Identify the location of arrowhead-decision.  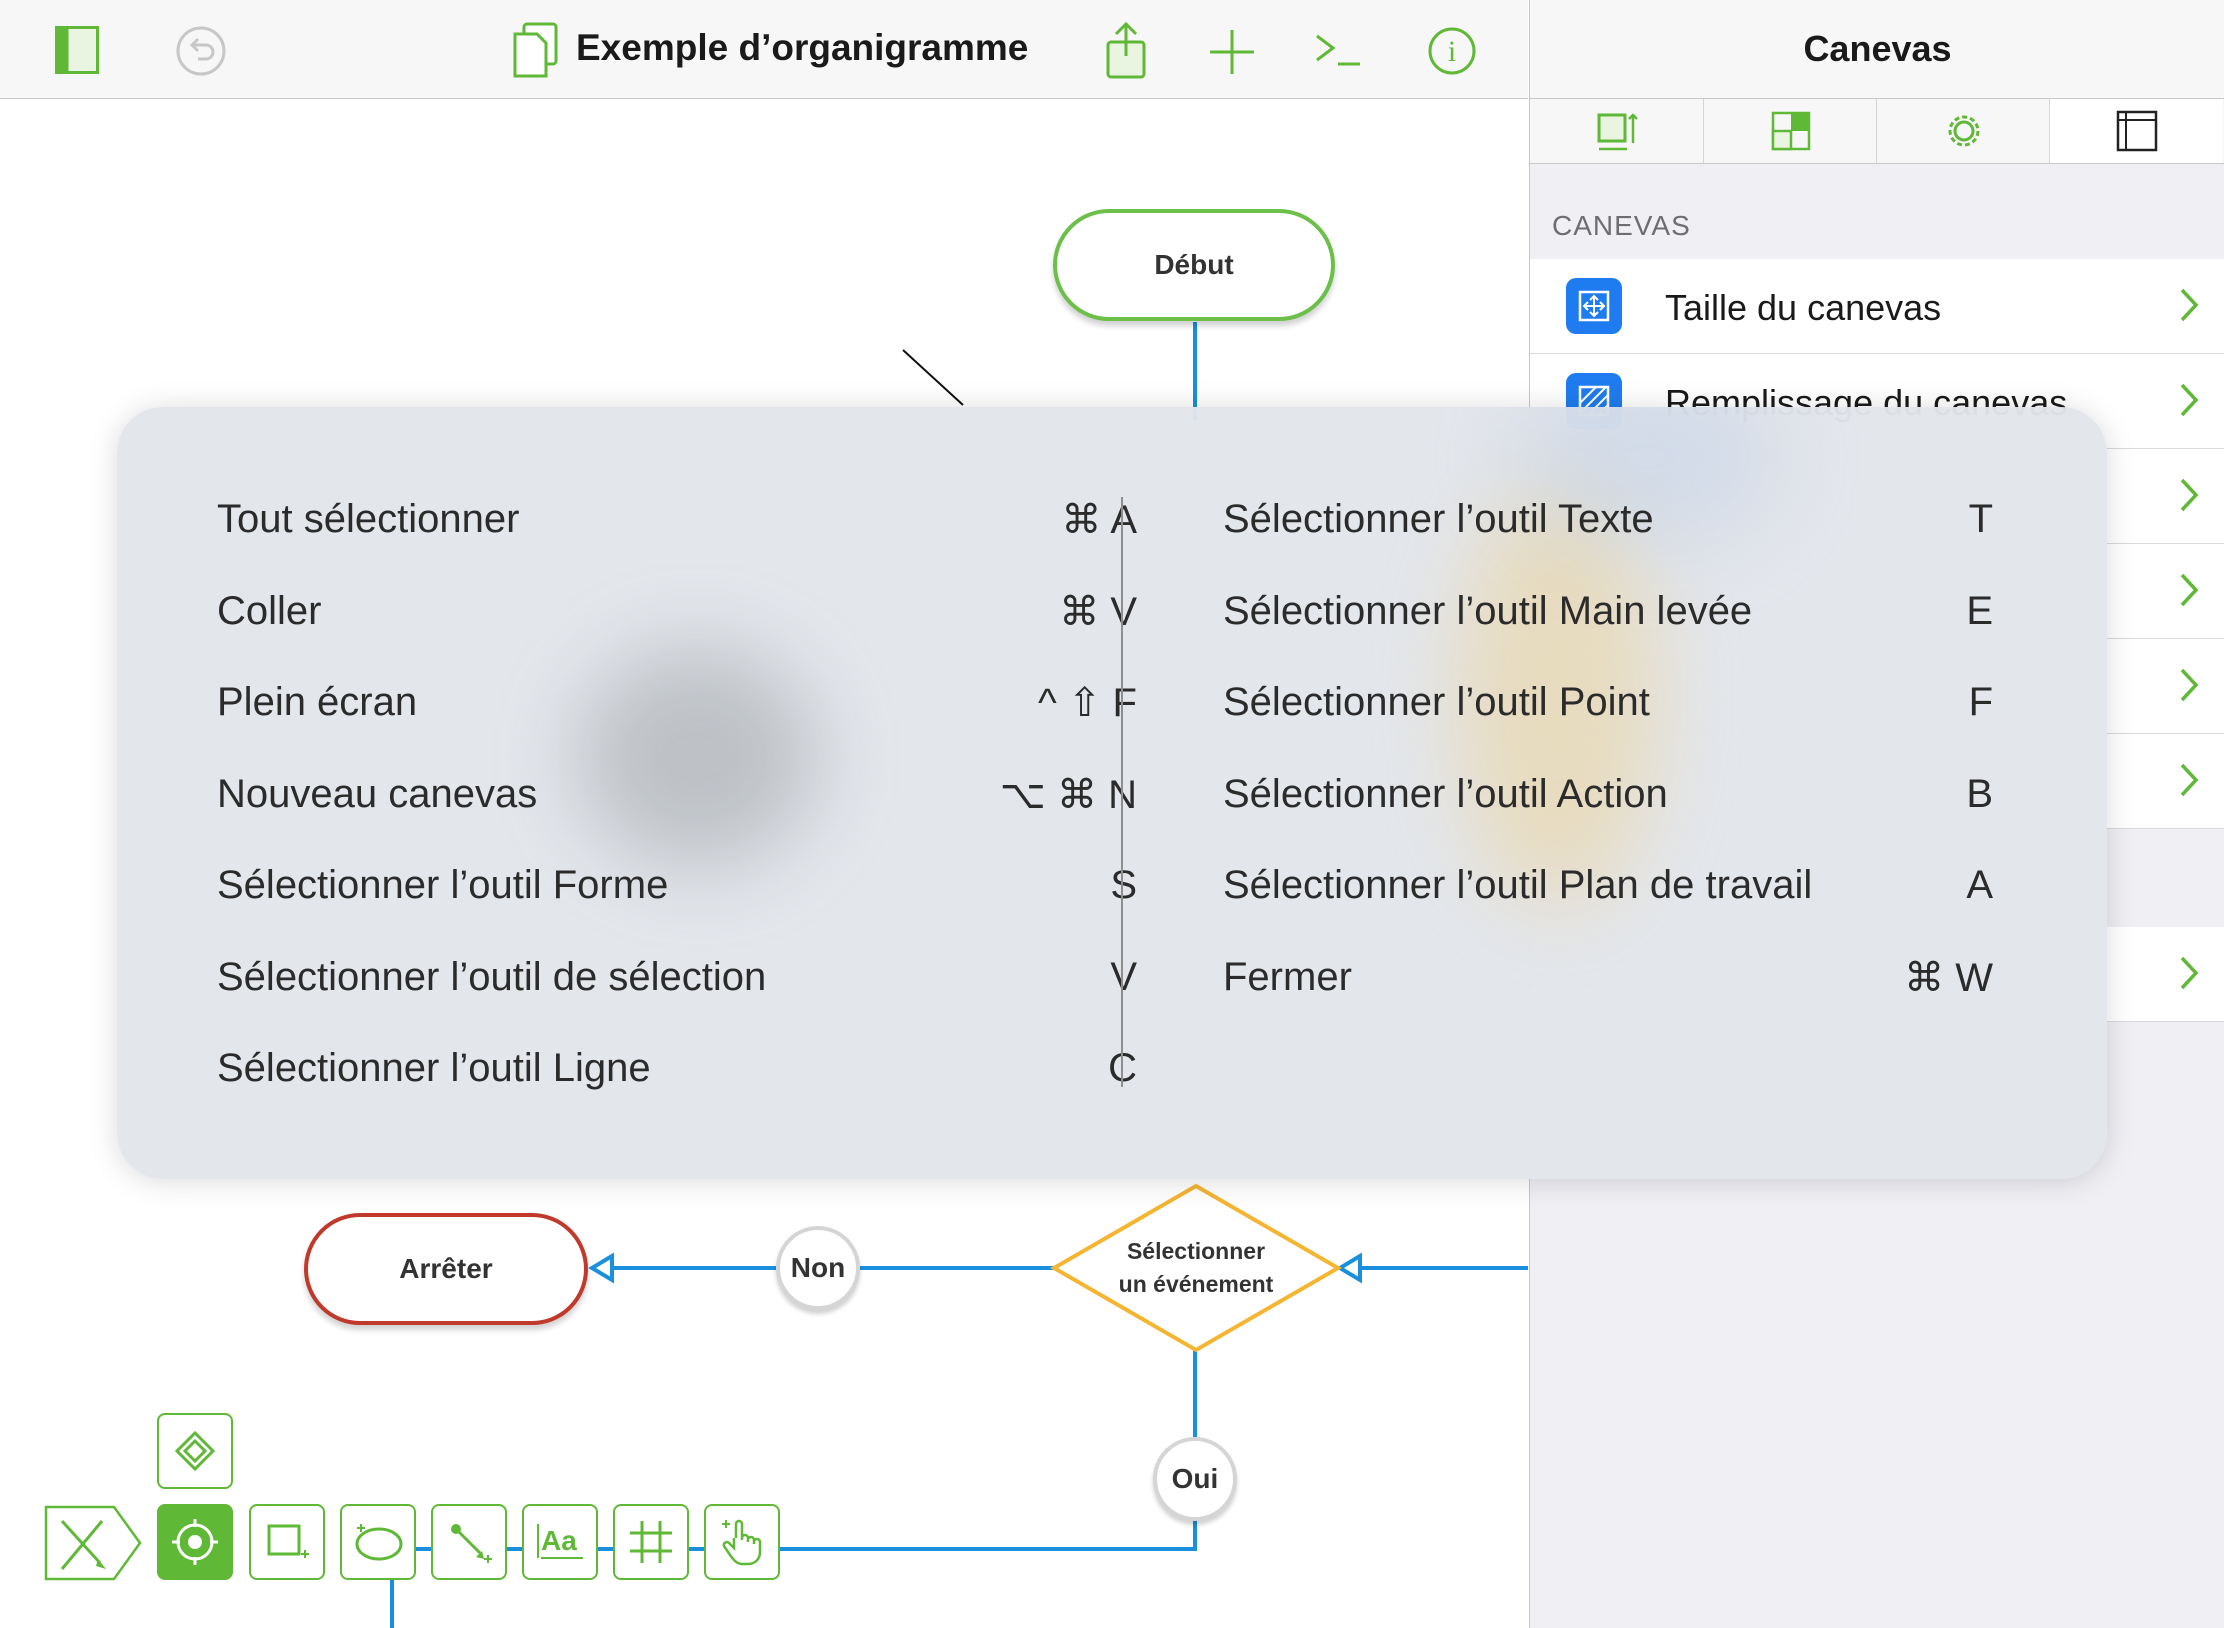
(1349, 1268).